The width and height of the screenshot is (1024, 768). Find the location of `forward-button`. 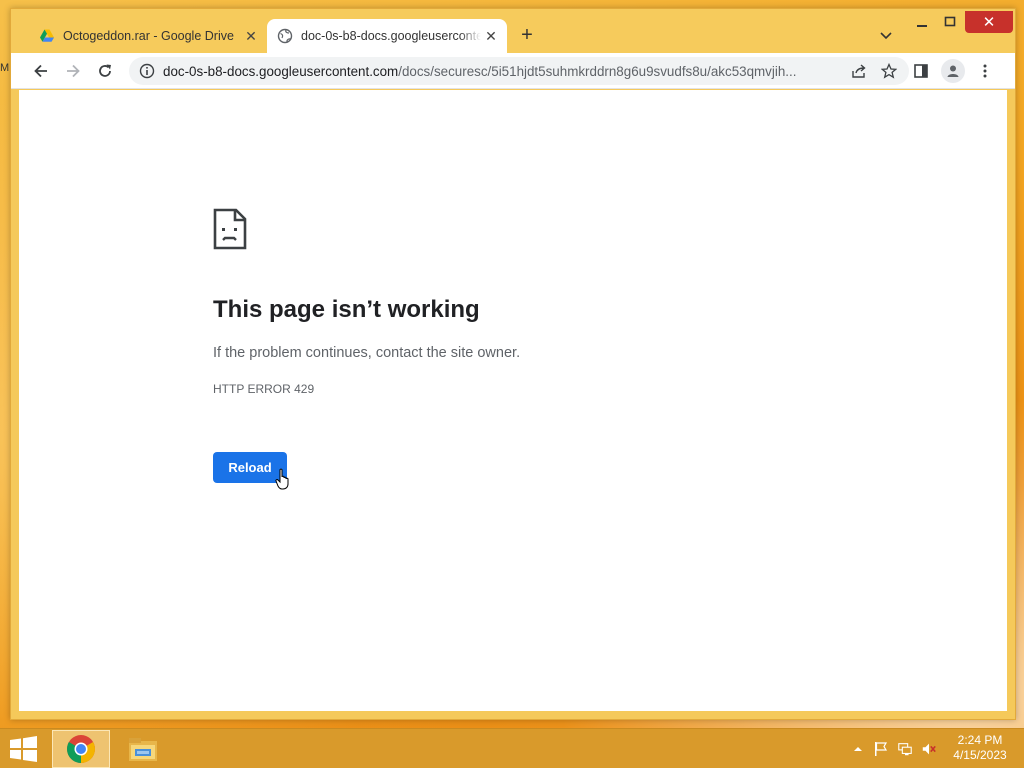

forward-button is located at coordinates (73, 71).